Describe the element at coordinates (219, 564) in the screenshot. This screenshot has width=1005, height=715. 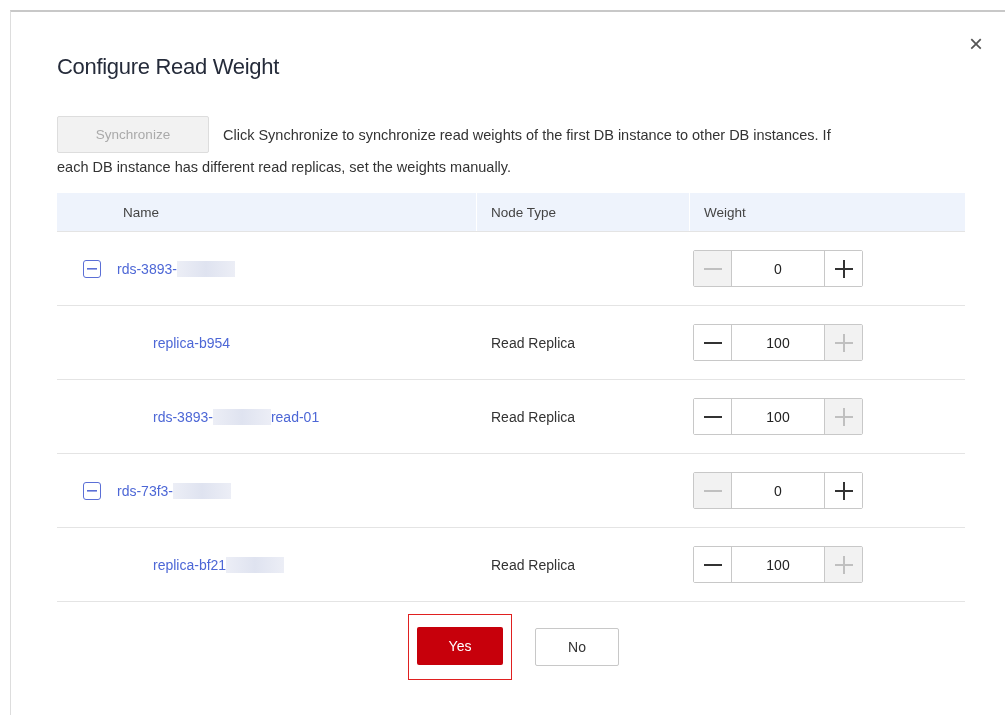
I see `instance-link: replica-bf21` at that location.